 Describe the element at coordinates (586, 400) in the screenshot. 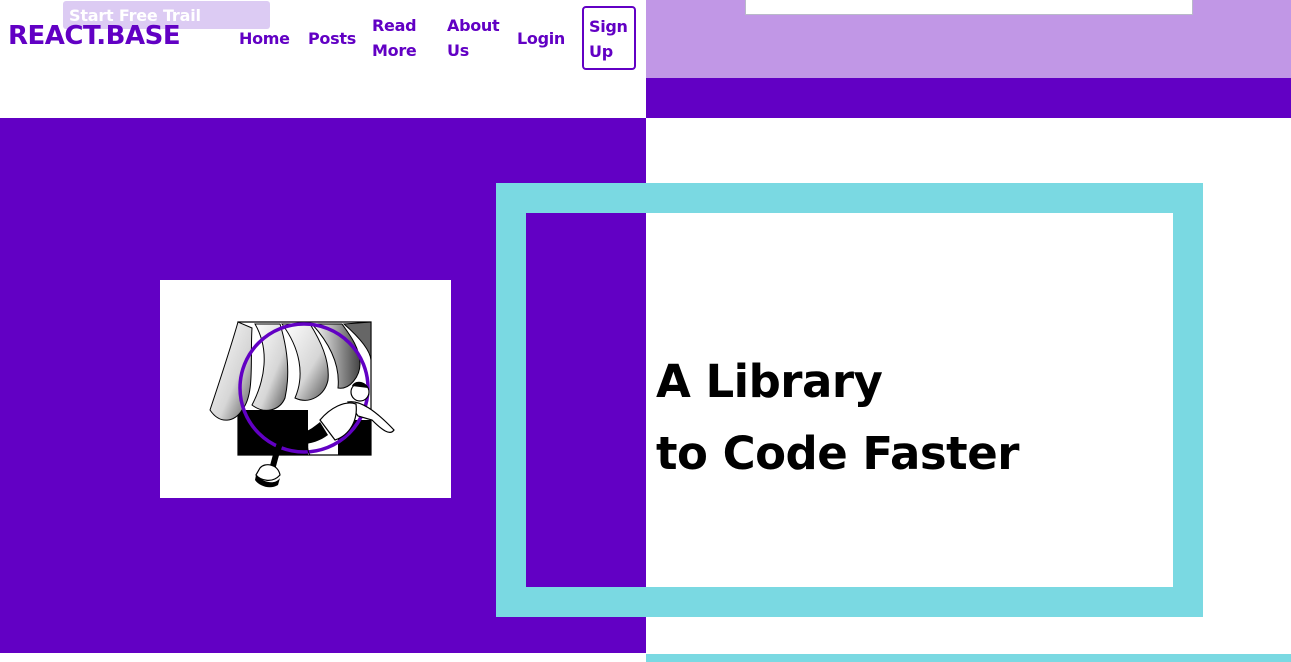

I see `hero-frame-purple-section` at that location.